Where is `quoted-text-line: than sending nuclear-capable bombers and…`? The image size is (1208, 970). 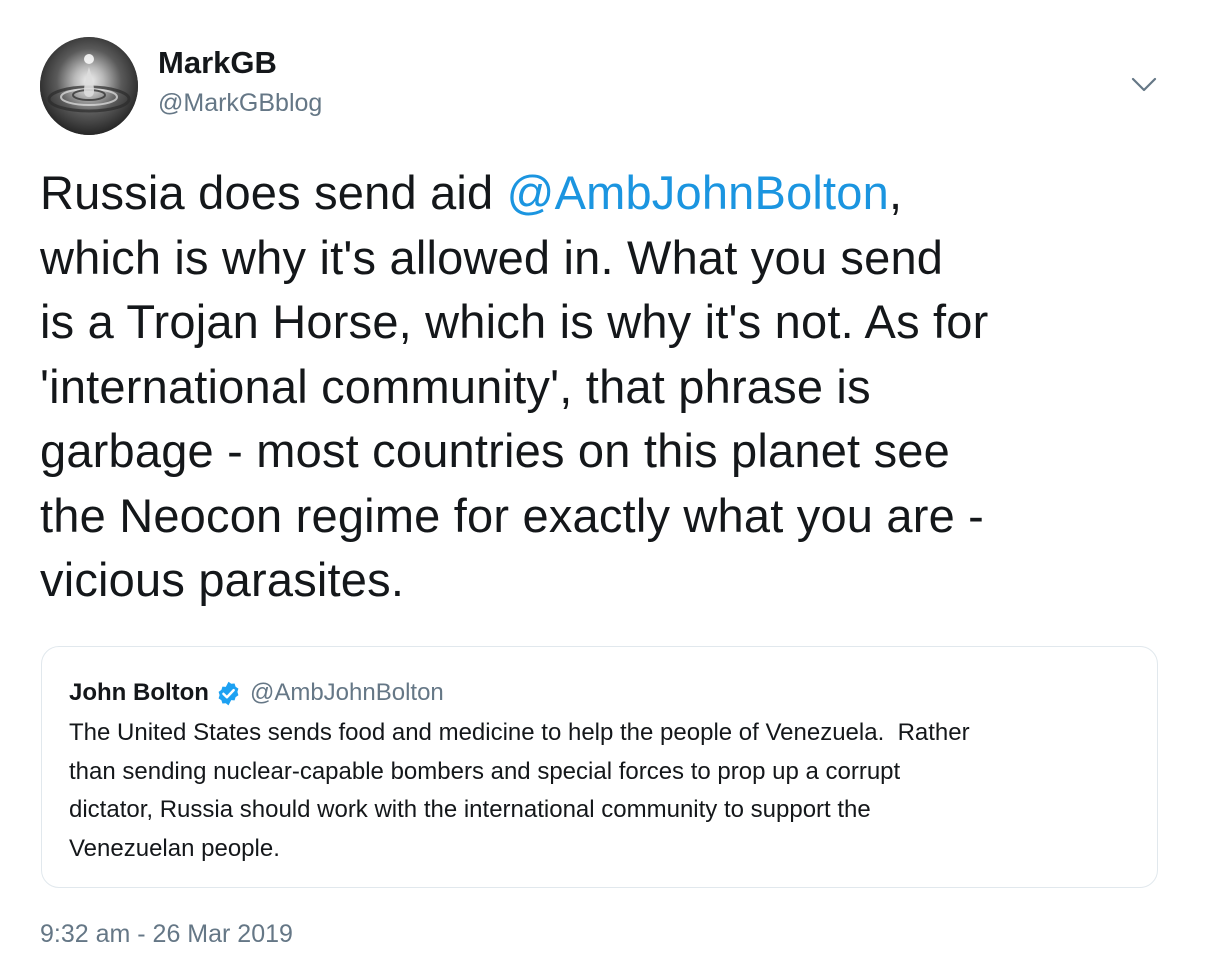
quoted-text-line: than sending nuclear-capable bombers and… is located at coordinates (485, 771).